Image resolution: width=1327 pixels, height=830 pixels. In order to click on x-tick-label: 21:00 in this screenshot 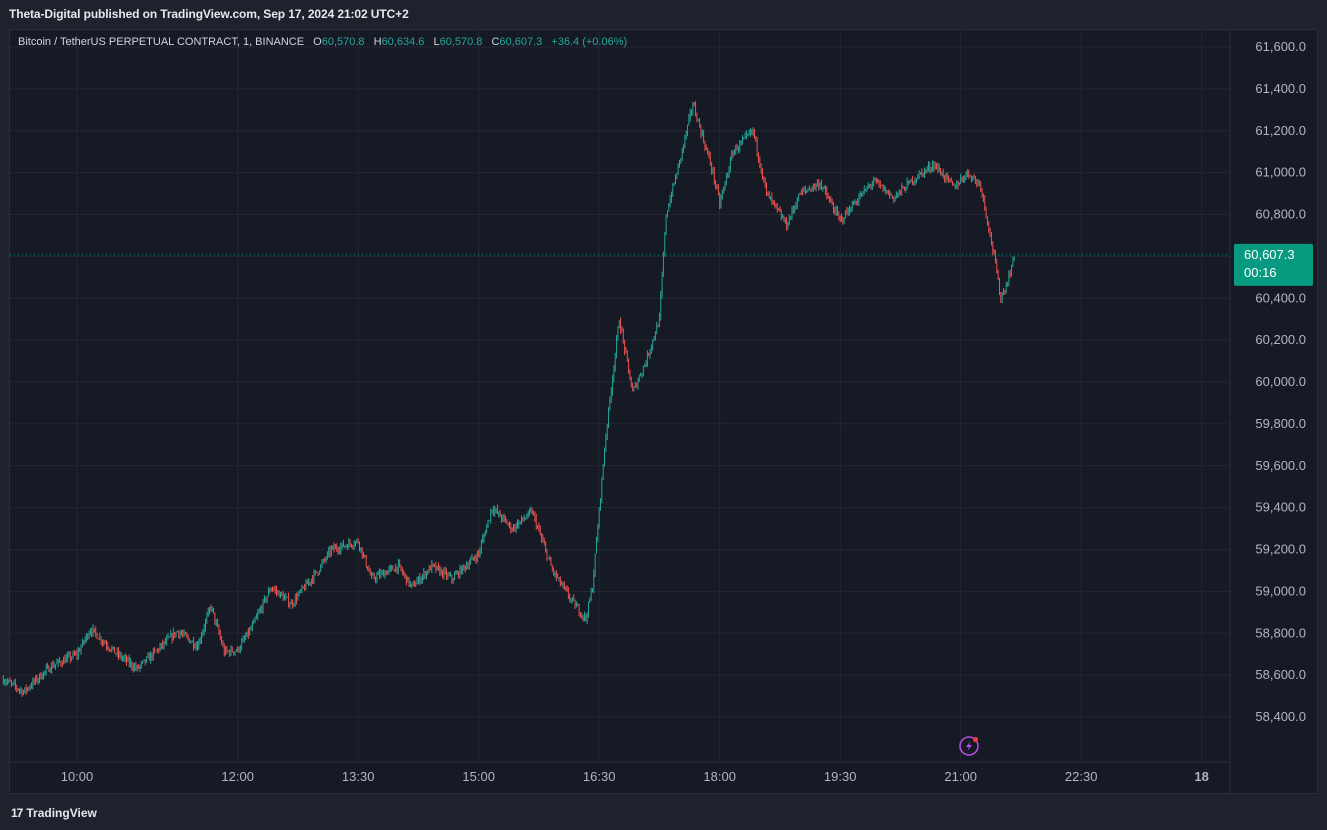, I will do `click(960, 776)`.